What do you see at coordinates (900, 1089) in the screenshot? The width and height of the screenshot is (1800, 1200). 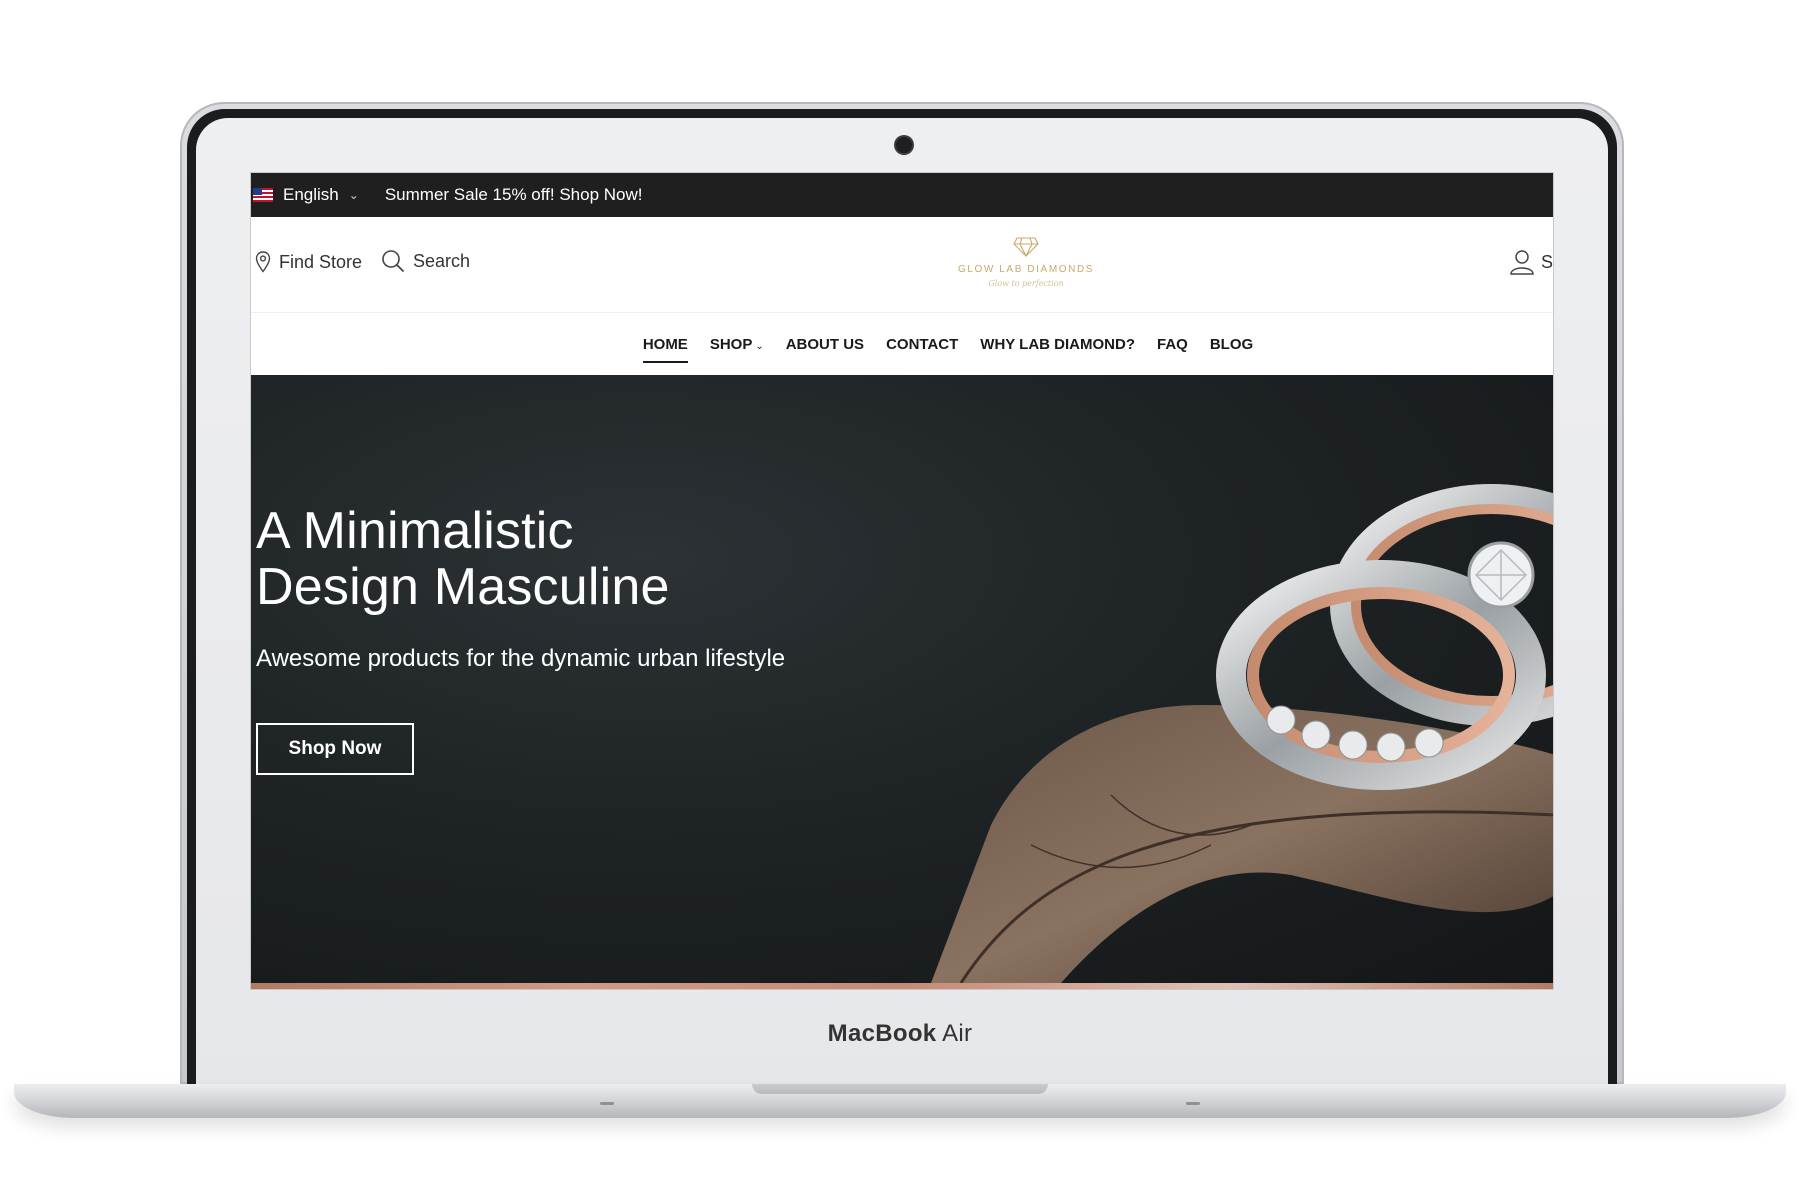 I see `laptop-base-notch` at bounding box center [900, 1089].